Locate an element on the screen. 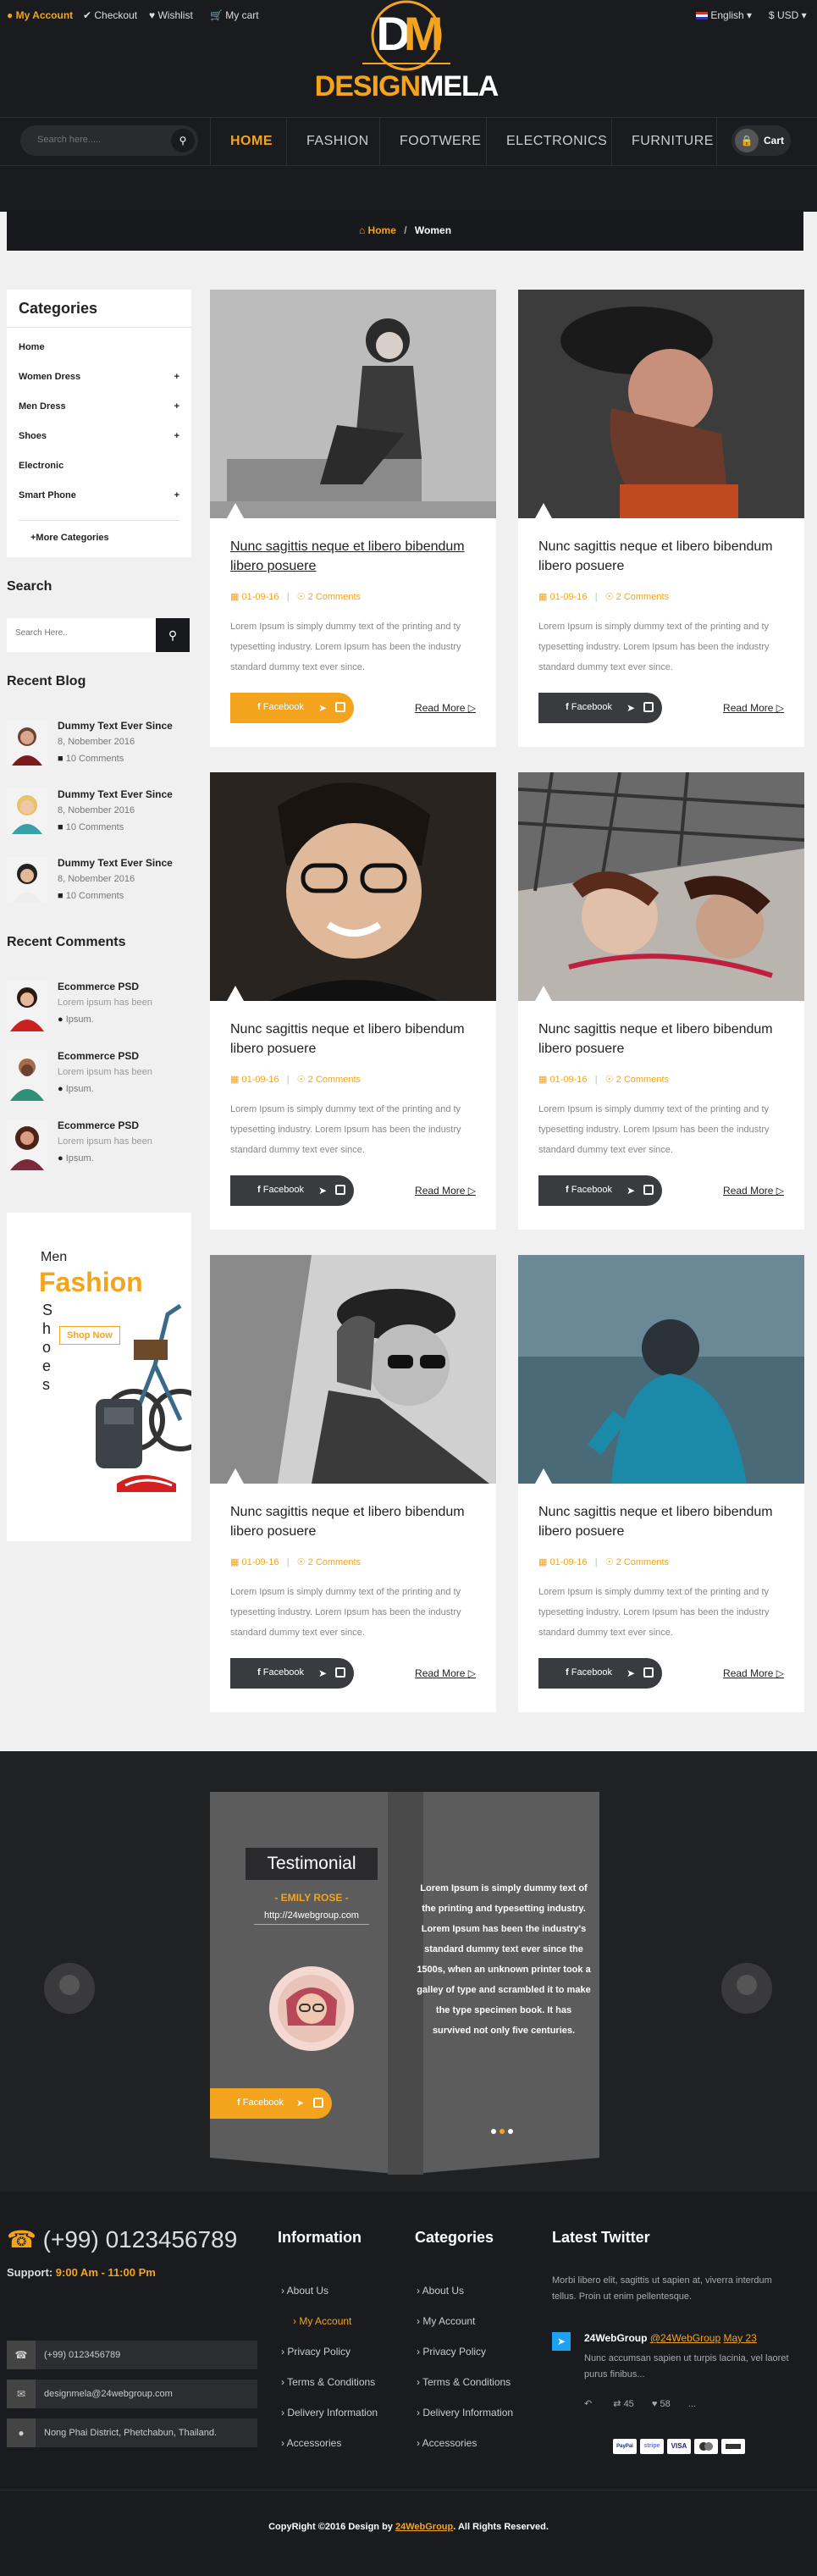  info-link: › Delivery Information is located at coordinates (329, 2412).